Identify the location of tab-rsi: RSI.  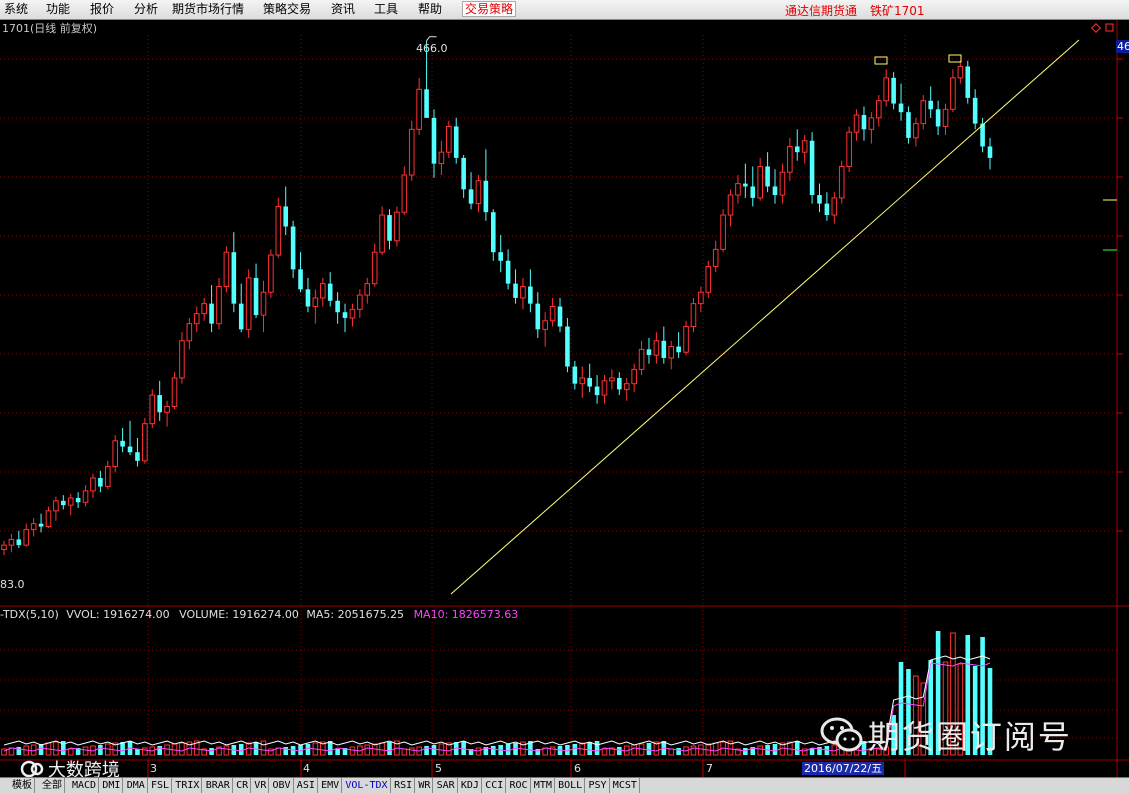
(404, 785).